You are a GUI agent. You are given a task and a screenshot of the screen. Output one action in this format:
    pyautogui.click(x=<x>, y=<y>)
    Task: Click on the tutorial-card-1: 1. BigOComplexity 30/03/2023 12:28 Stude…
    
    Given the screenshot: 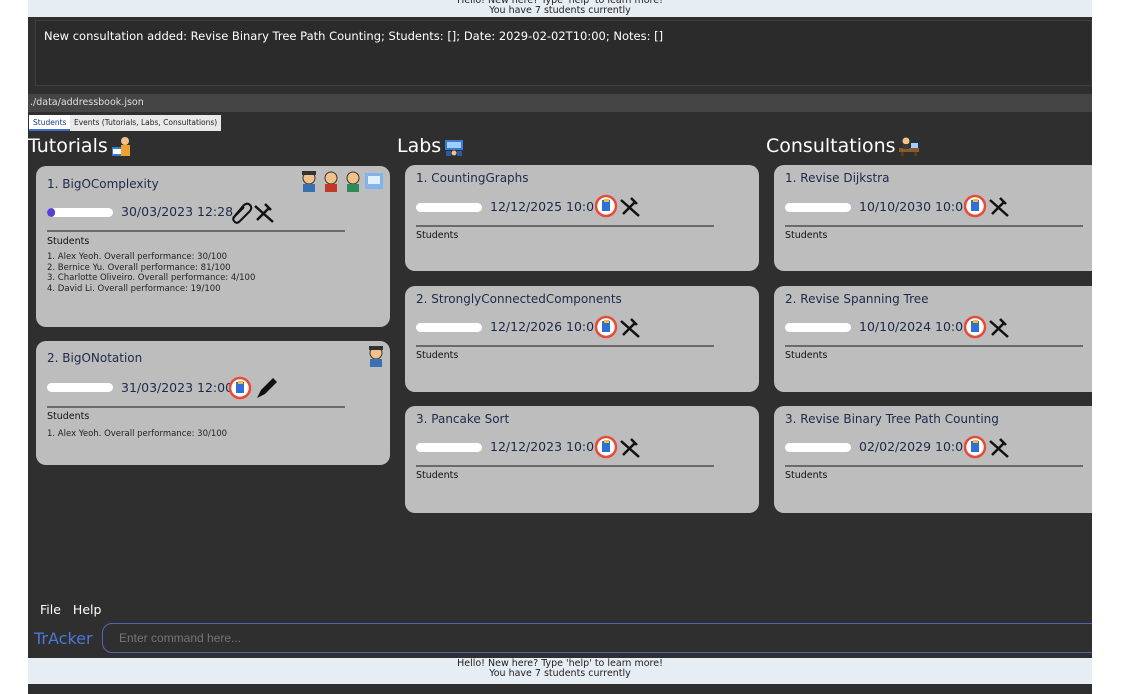 What is the action you would take?
    pyautogui.click(x=213, y=246)
    